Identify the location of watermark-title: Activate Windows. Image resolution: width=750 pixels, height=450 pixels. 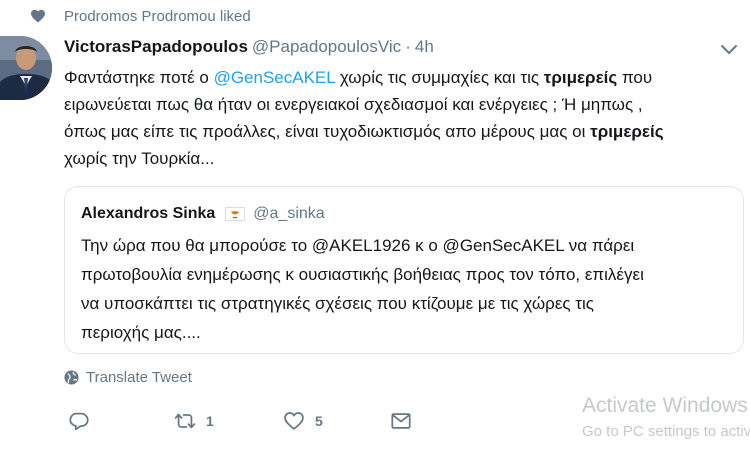
(665, 405).